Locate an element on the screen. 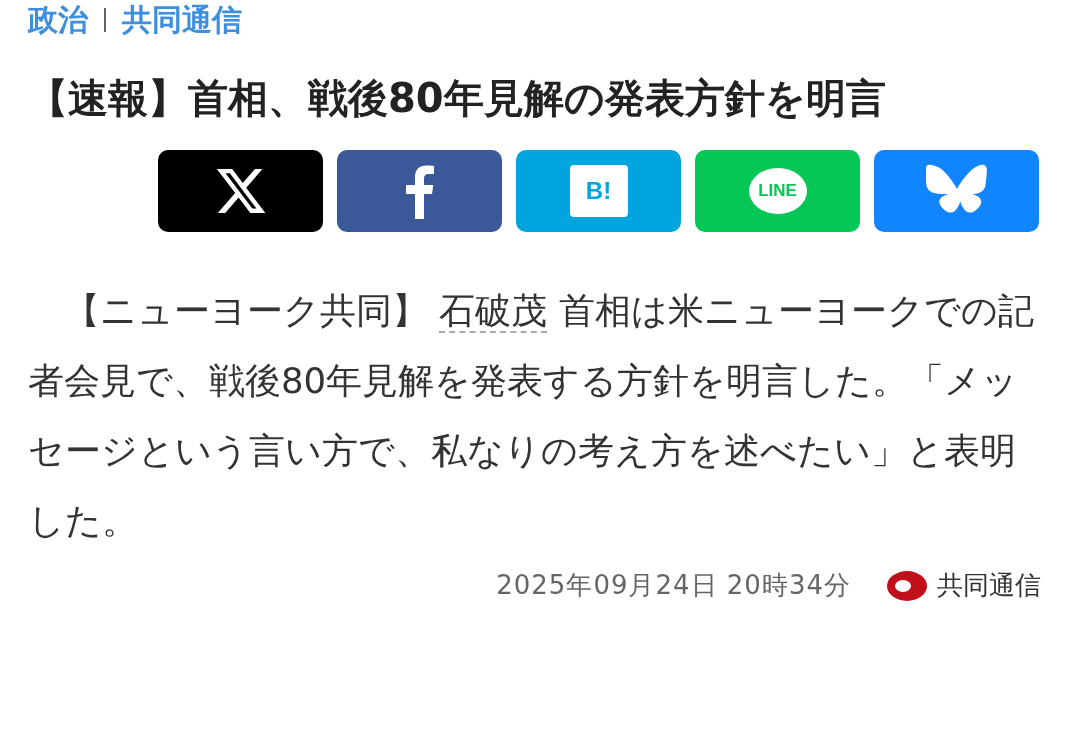  line-logo-icon: LINE is located at coordinates (777, 191).